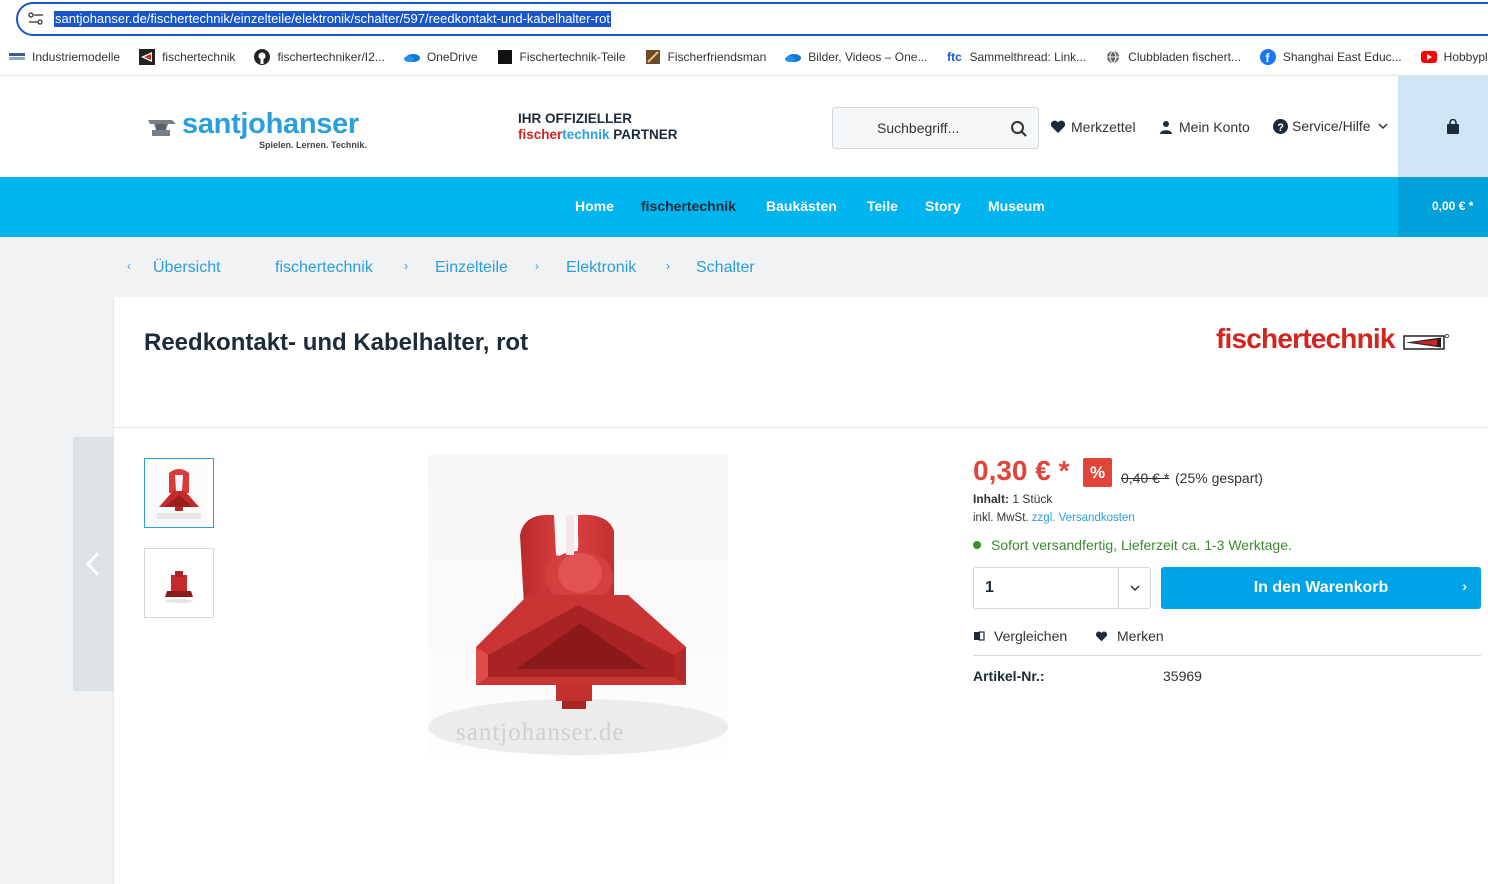 This screenshot has height=884, width=1488. I want to click on divider, so click(1227, 655).